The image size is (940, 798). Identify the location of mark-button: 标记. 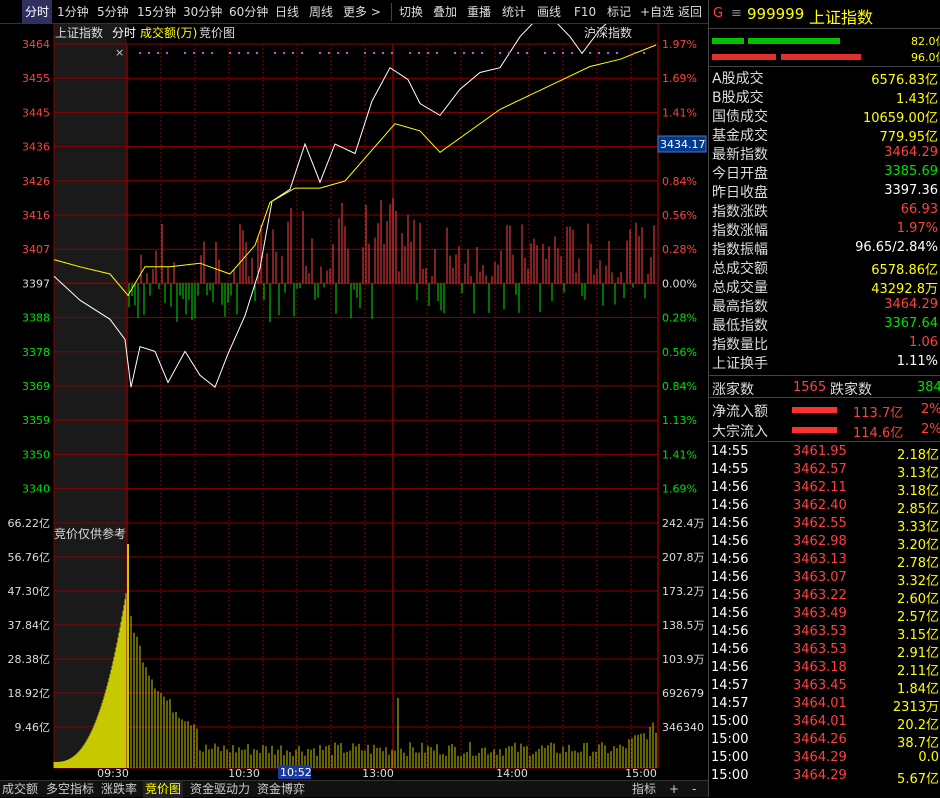
(619, 12).